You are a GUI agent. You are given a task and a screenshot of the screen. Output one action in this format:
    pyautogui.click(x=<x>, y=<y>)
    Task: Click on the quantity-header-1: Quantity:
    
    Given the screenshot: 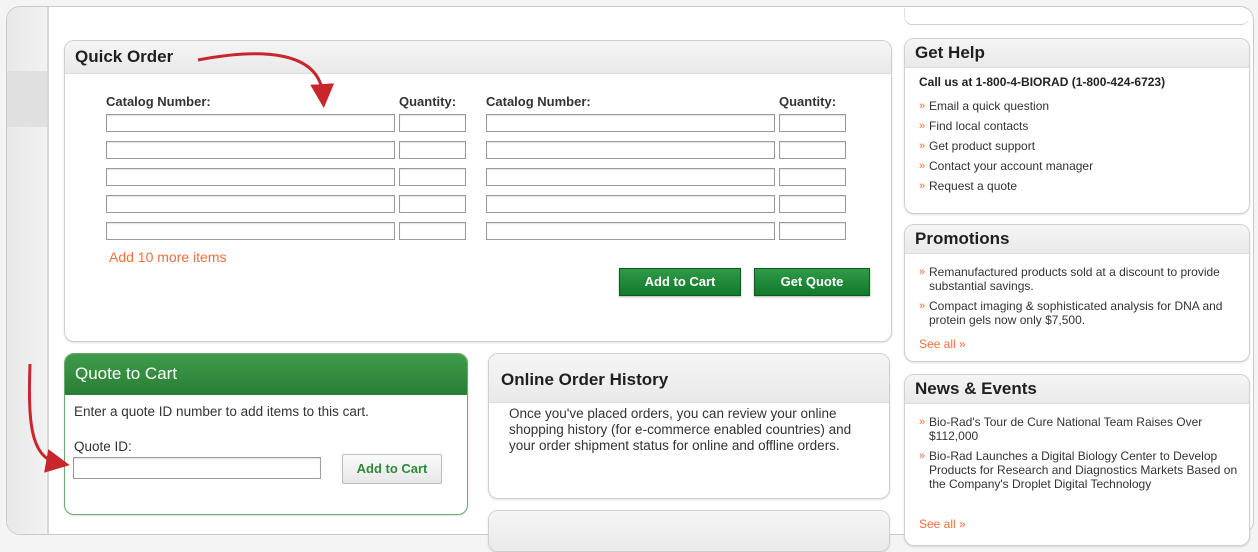 What is the action you would take?
    pyautogui.click(x=428, y=101)
    